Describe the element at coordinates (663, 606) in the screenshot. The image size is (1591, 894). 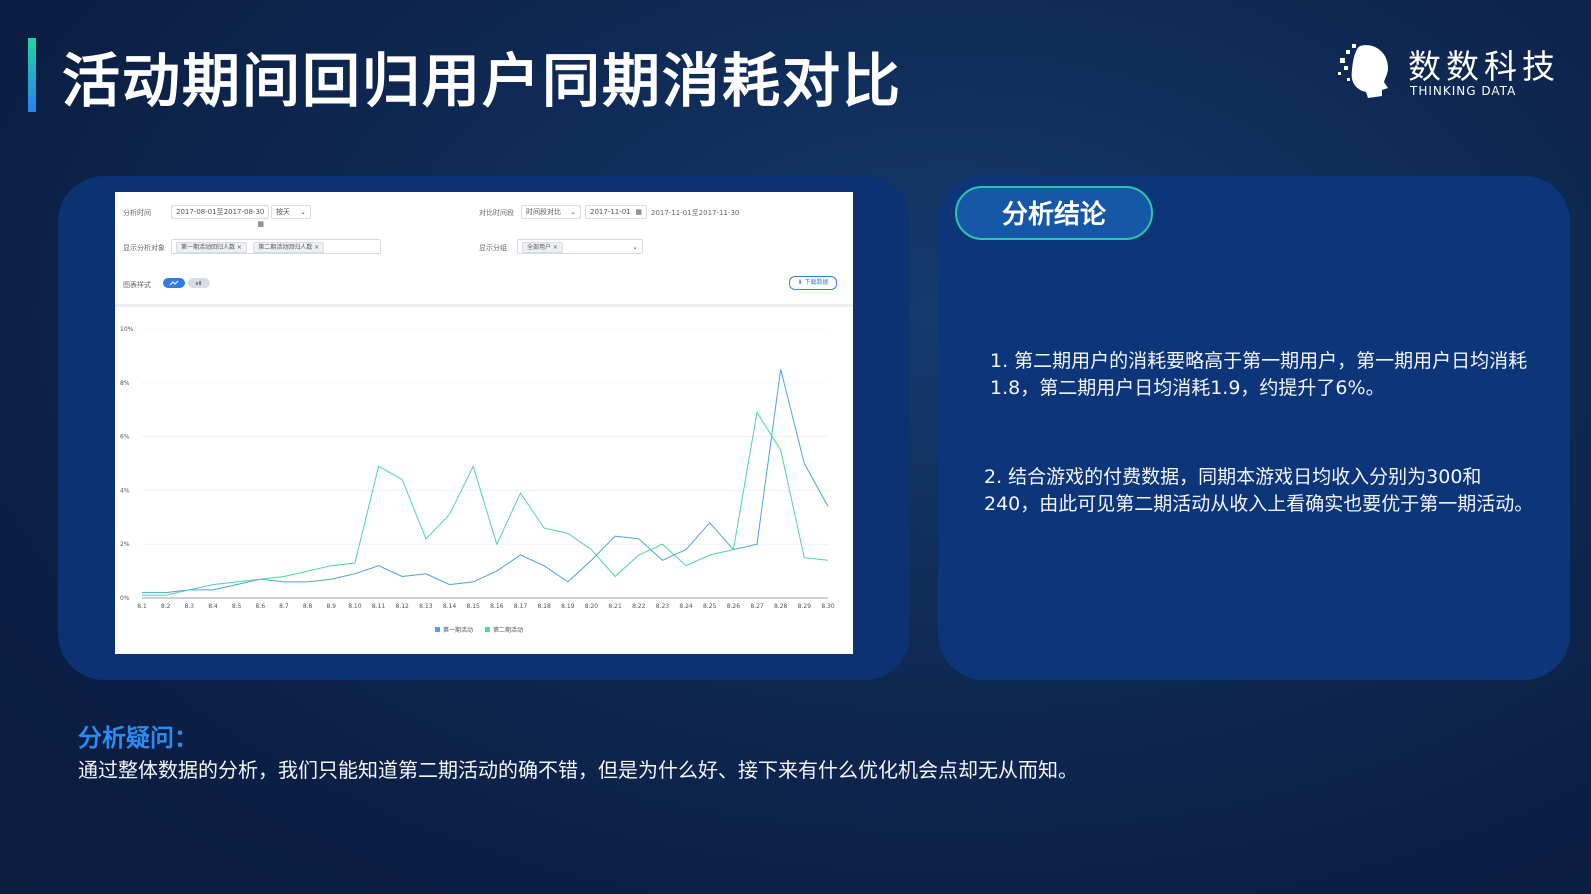
I see `x-tick-label: 8.23` at that location.